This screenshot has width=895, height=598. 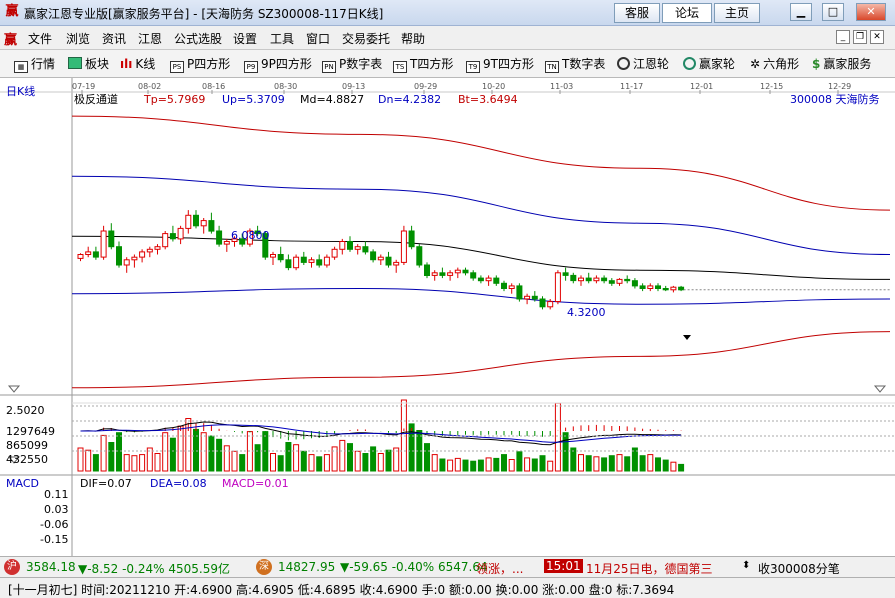 I want to click on tool-t-table-label: T数字表, so click(x=584, y=64).